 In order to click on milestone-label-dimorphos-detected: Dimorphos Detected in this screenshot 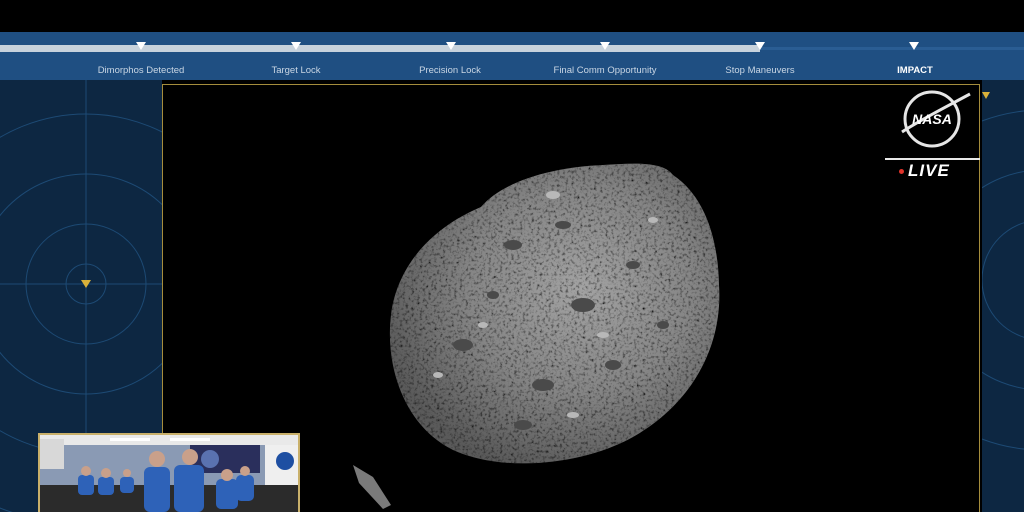, I will do `click(141, 70)`.